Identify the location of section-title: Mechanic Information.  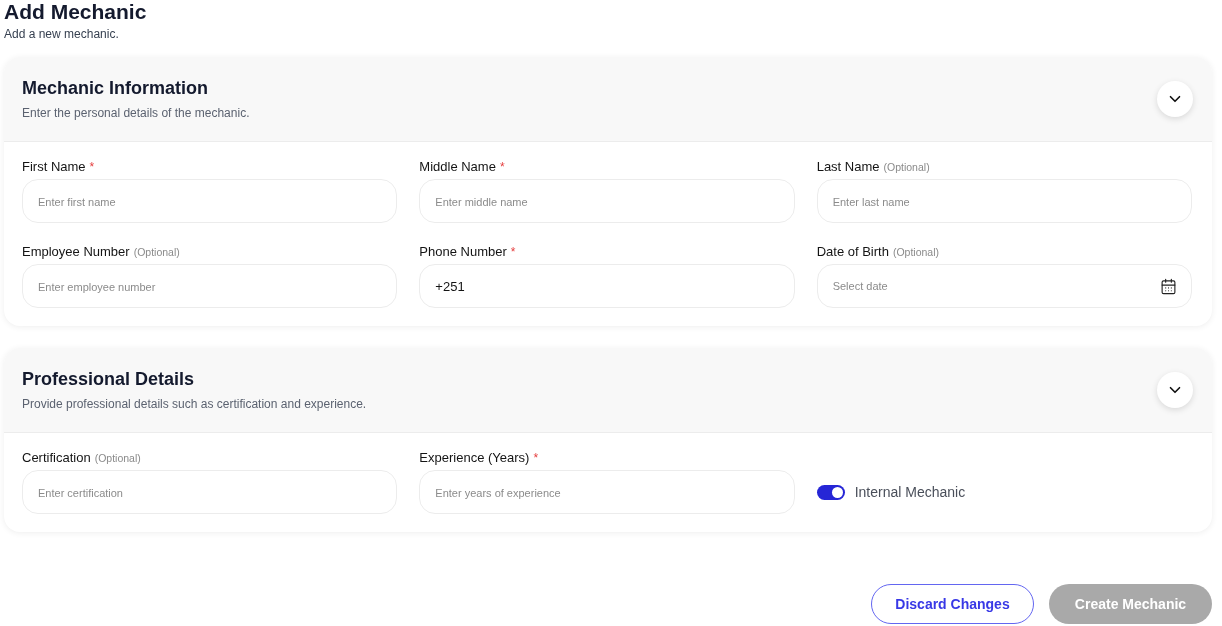
(115, 88).